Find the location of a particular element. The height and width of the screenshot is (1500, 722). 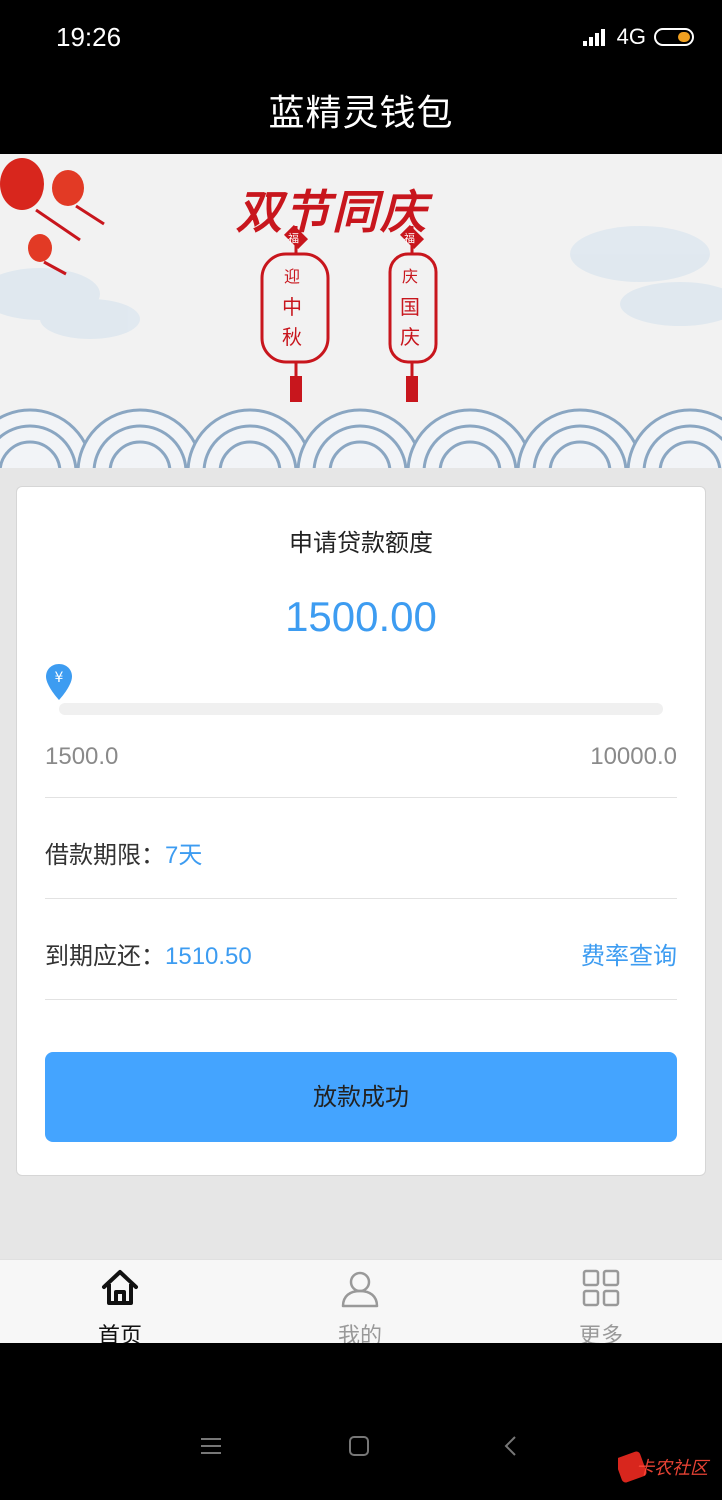

rate-inquiry-link: 费率查询 is located at coordinates (629, 953).